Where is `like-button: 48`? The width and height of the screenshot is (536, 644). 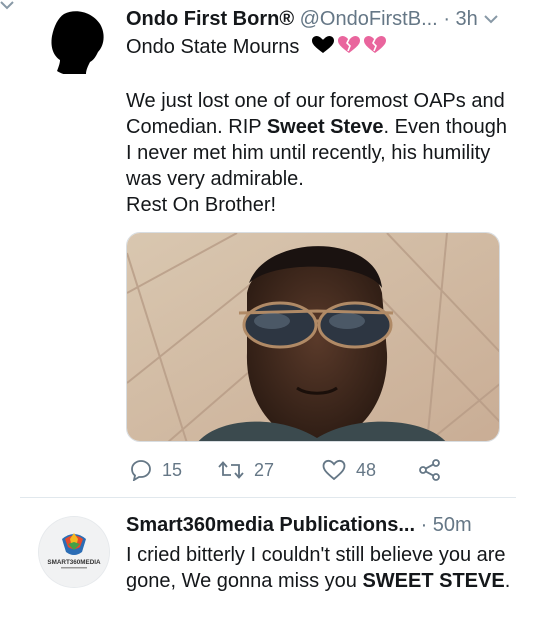
like-button: 48 is located at coordinates (349, 470).